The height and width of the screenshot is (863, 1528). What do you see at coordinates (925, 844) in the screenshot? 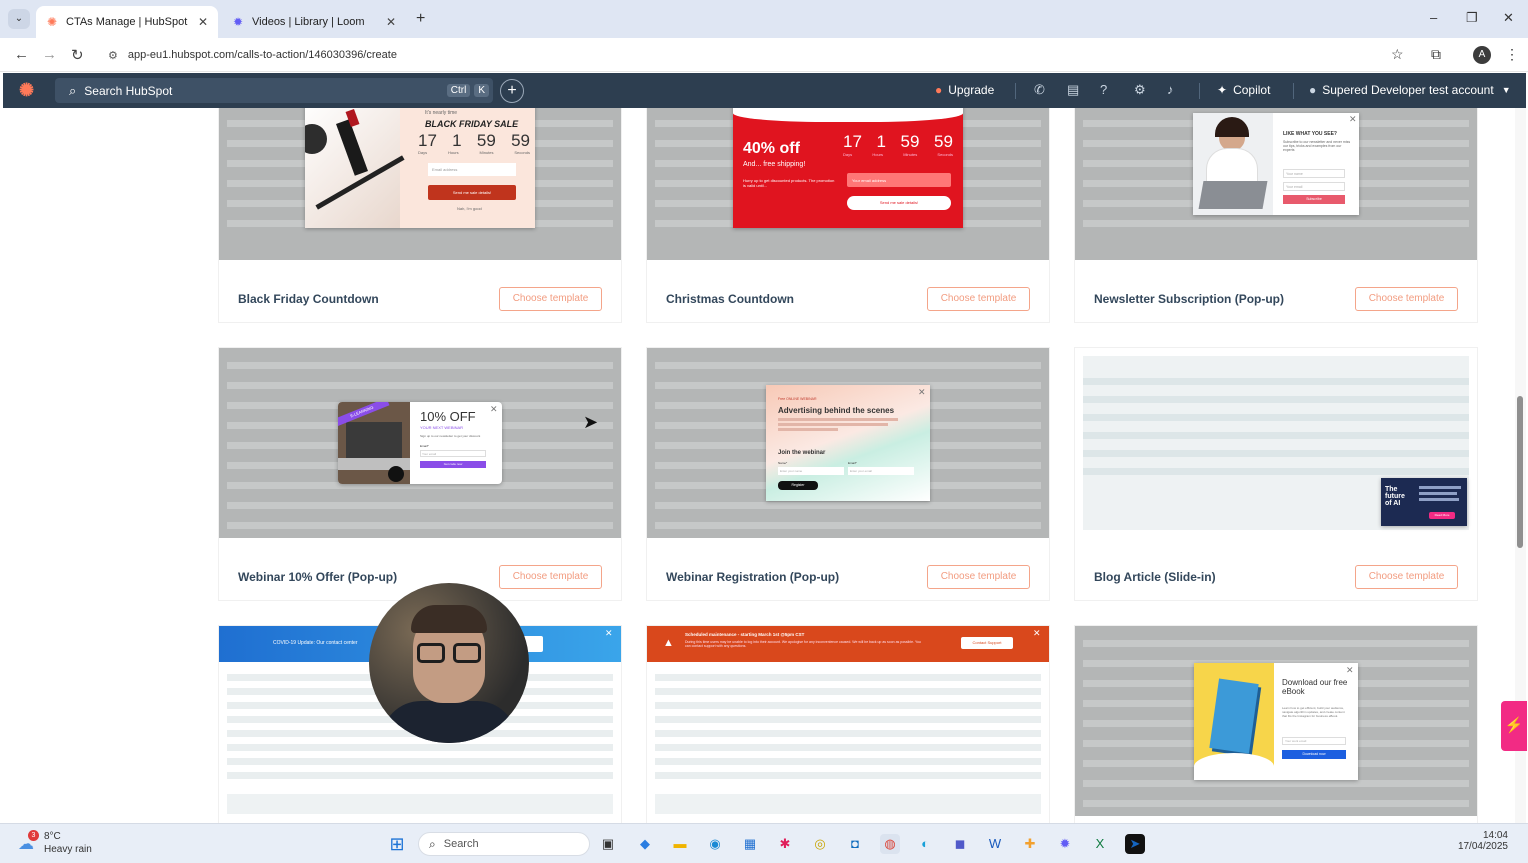
I see `copilot-app-icon: ◐` at bounding box center [925, 844].